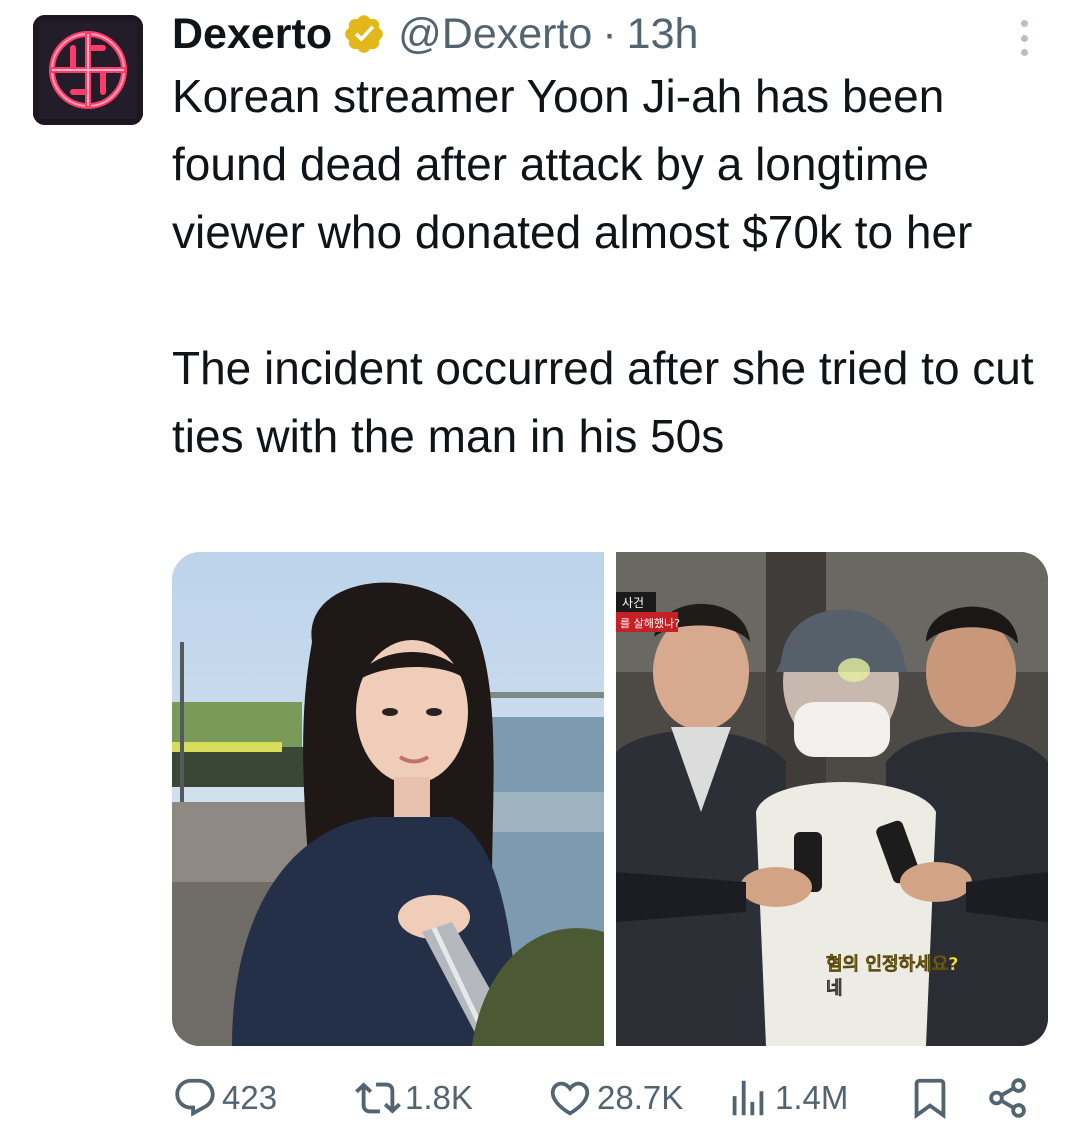 The width and height of the screenshot is (1080, 1138). I want to click on verified-badge-icon, so click(364, 34).